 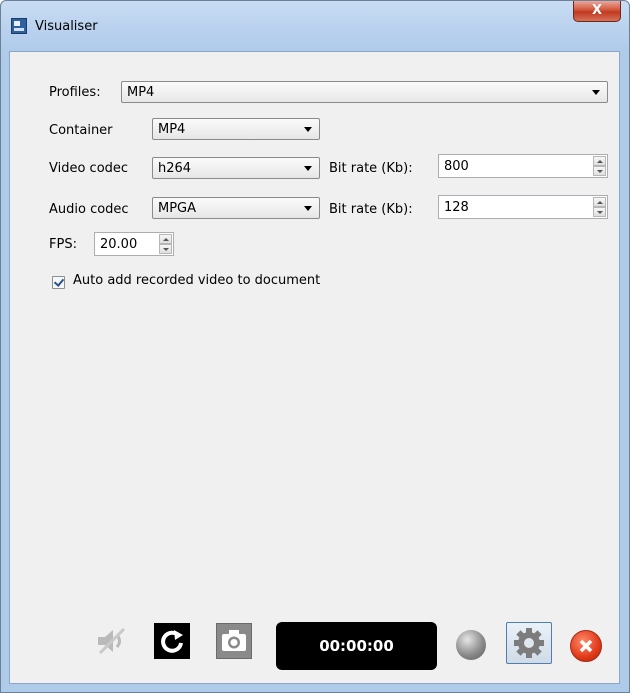 I want to click on close-icon, so click(x=586, y=646).